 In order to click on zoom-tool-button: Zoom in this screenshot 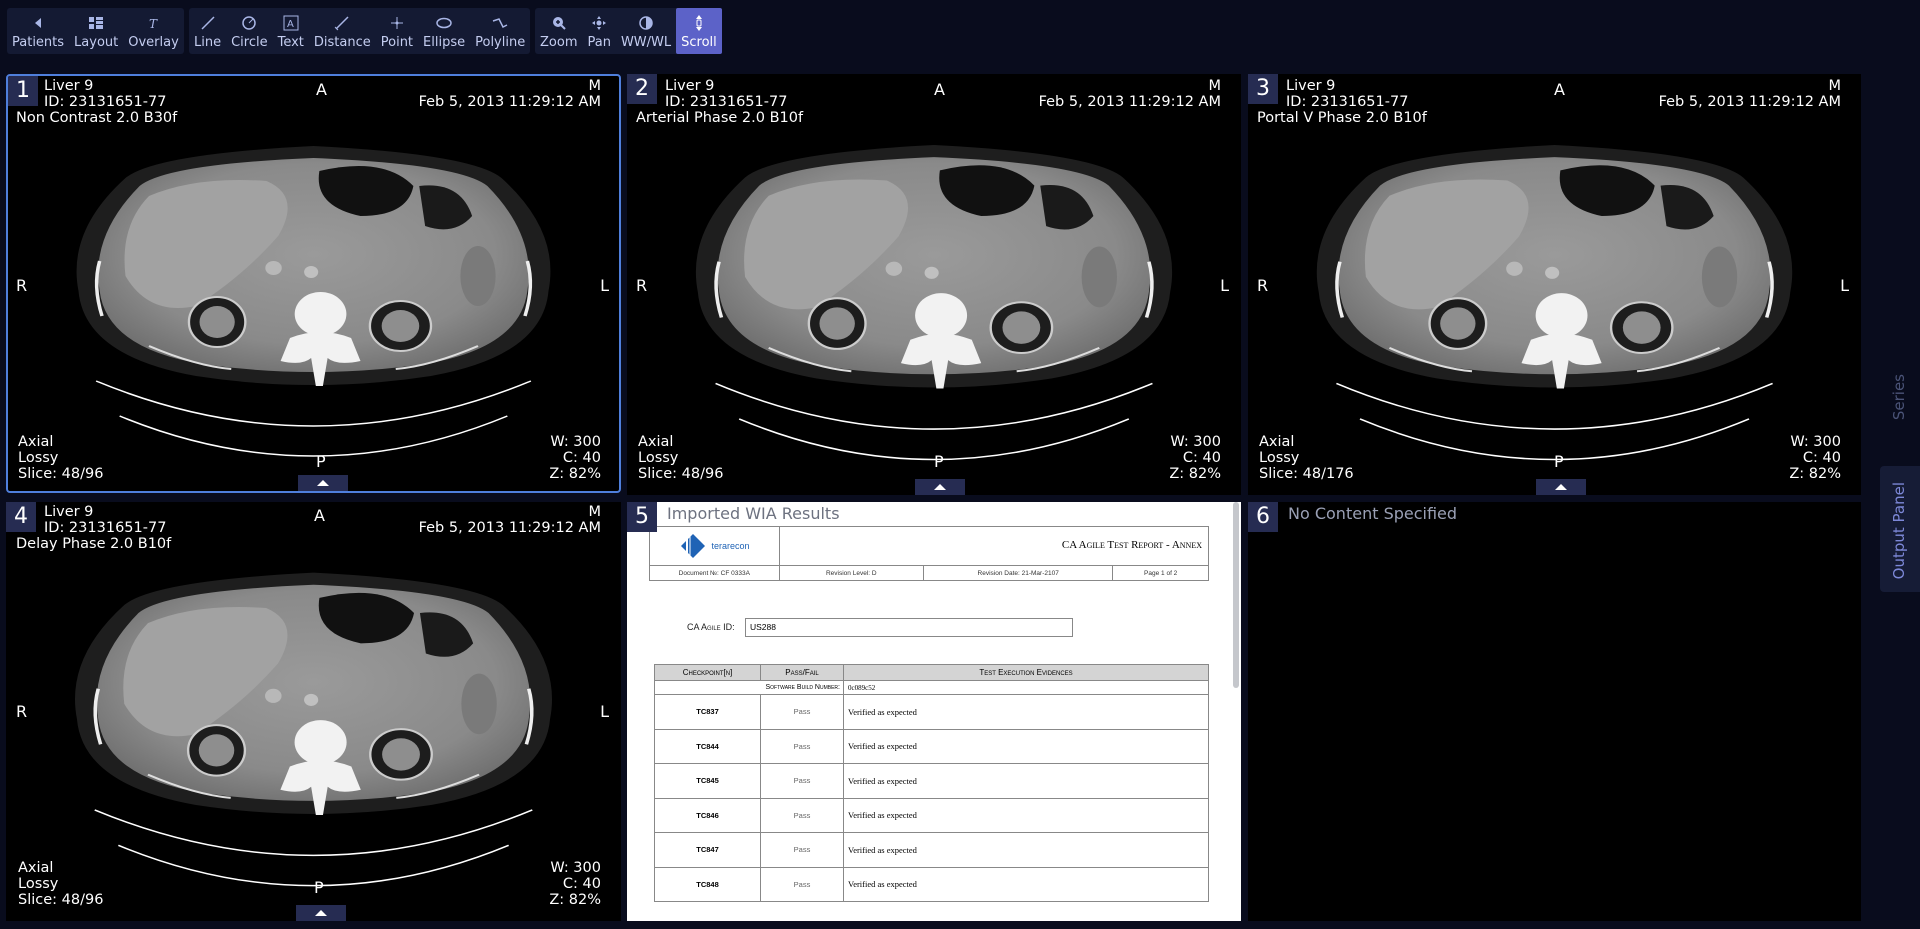, I will do `click(558, 31)`.